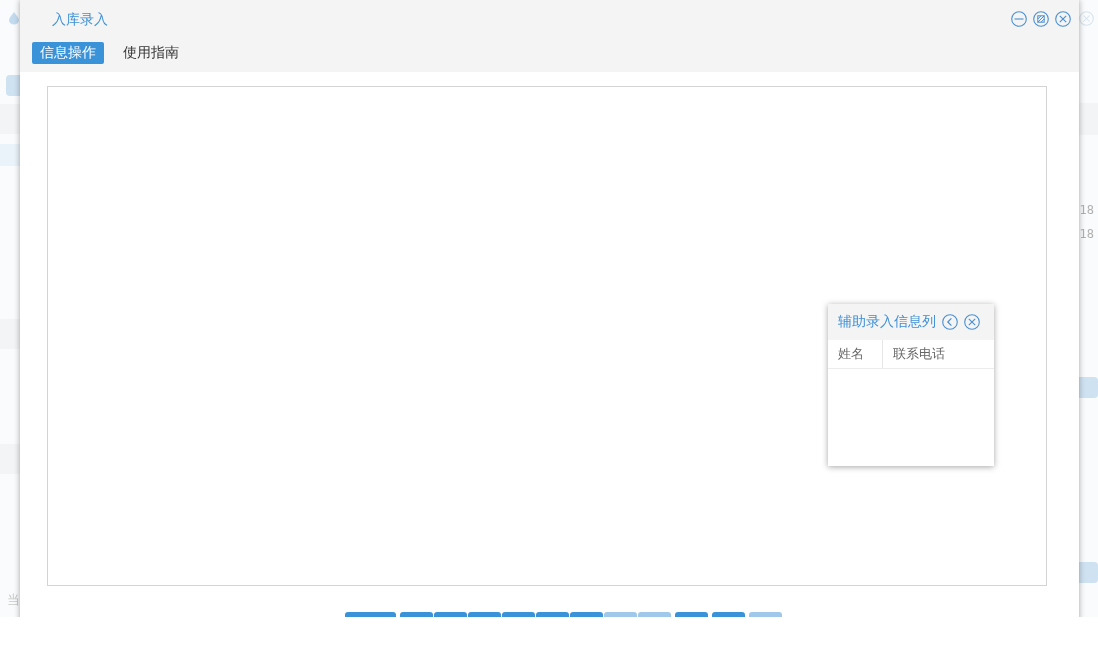  What do you see at coordinates (14, 18) in the screenshot?
I see `logo-icon` at bounding box center [14, 18].